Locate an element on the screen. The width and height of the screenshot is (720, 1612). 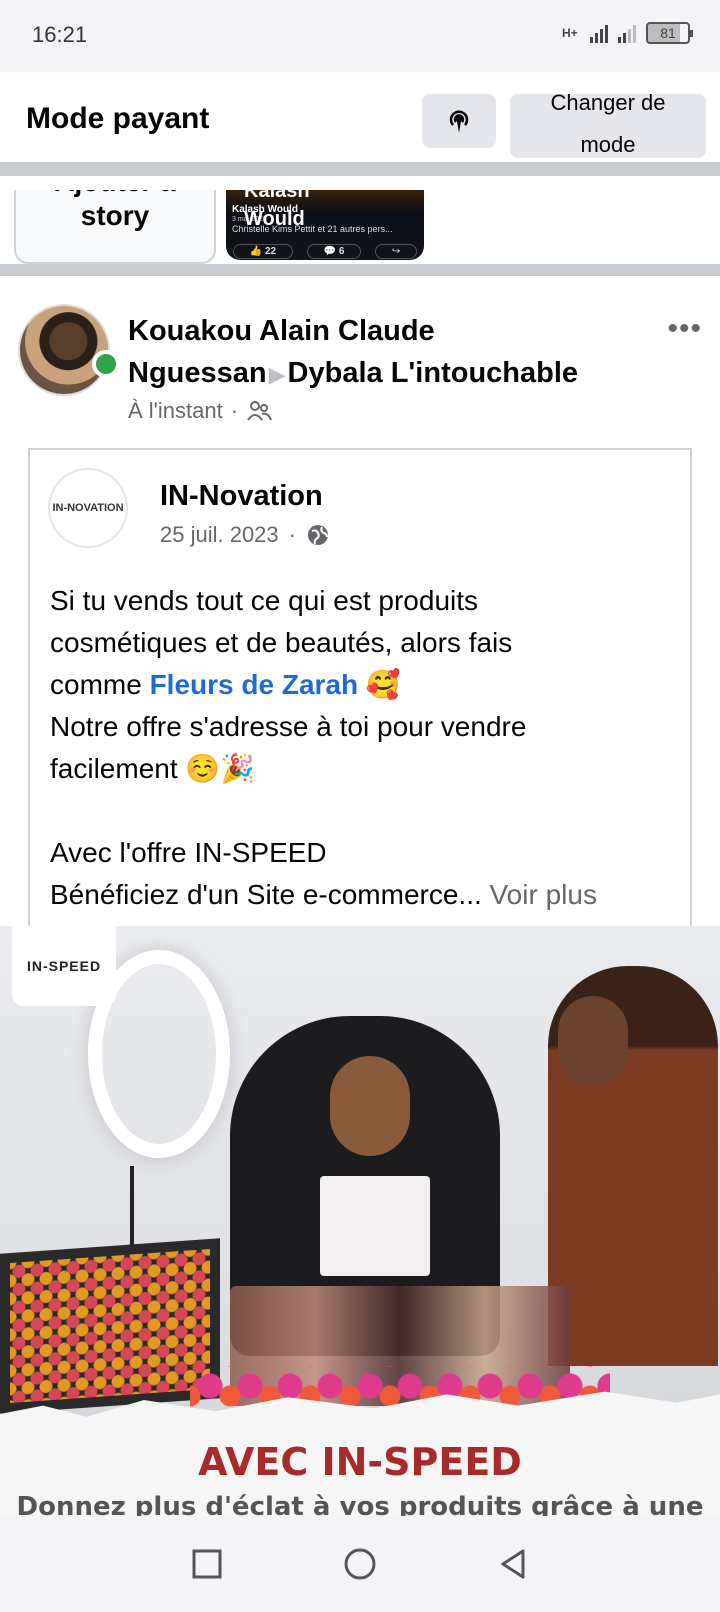
live-button is located at coordinates (459, 121).